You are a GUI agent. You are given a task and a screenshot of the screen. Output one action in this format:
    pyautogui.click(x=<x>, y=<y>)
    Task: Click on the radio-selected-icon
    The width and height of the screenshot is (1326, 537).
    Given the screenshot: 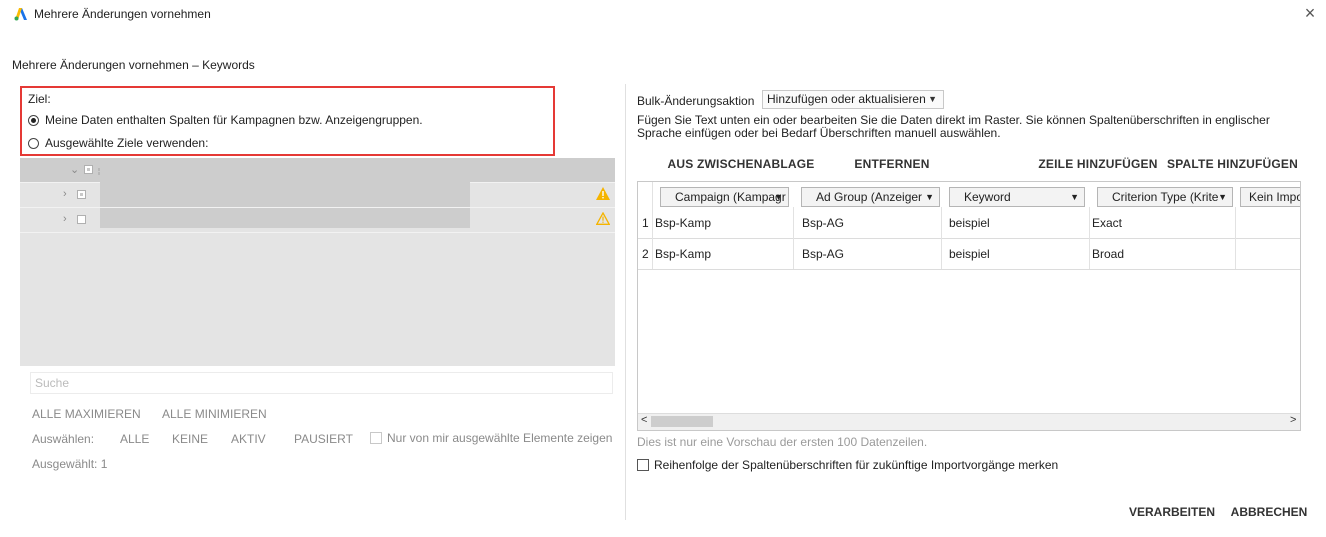 What is the action you would take?
    pyautogui.click(x=33, y=120)
    